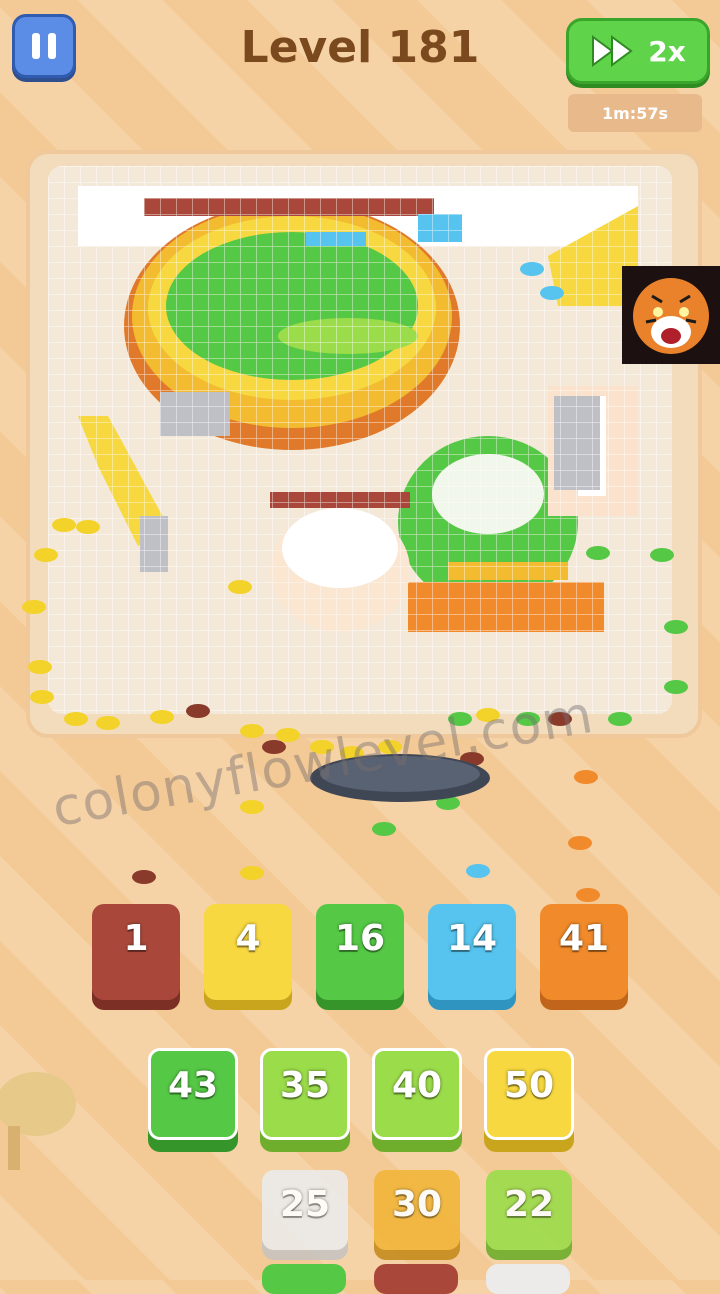  I want to click on queue-tile-peek-brown, so click(416, 1279).